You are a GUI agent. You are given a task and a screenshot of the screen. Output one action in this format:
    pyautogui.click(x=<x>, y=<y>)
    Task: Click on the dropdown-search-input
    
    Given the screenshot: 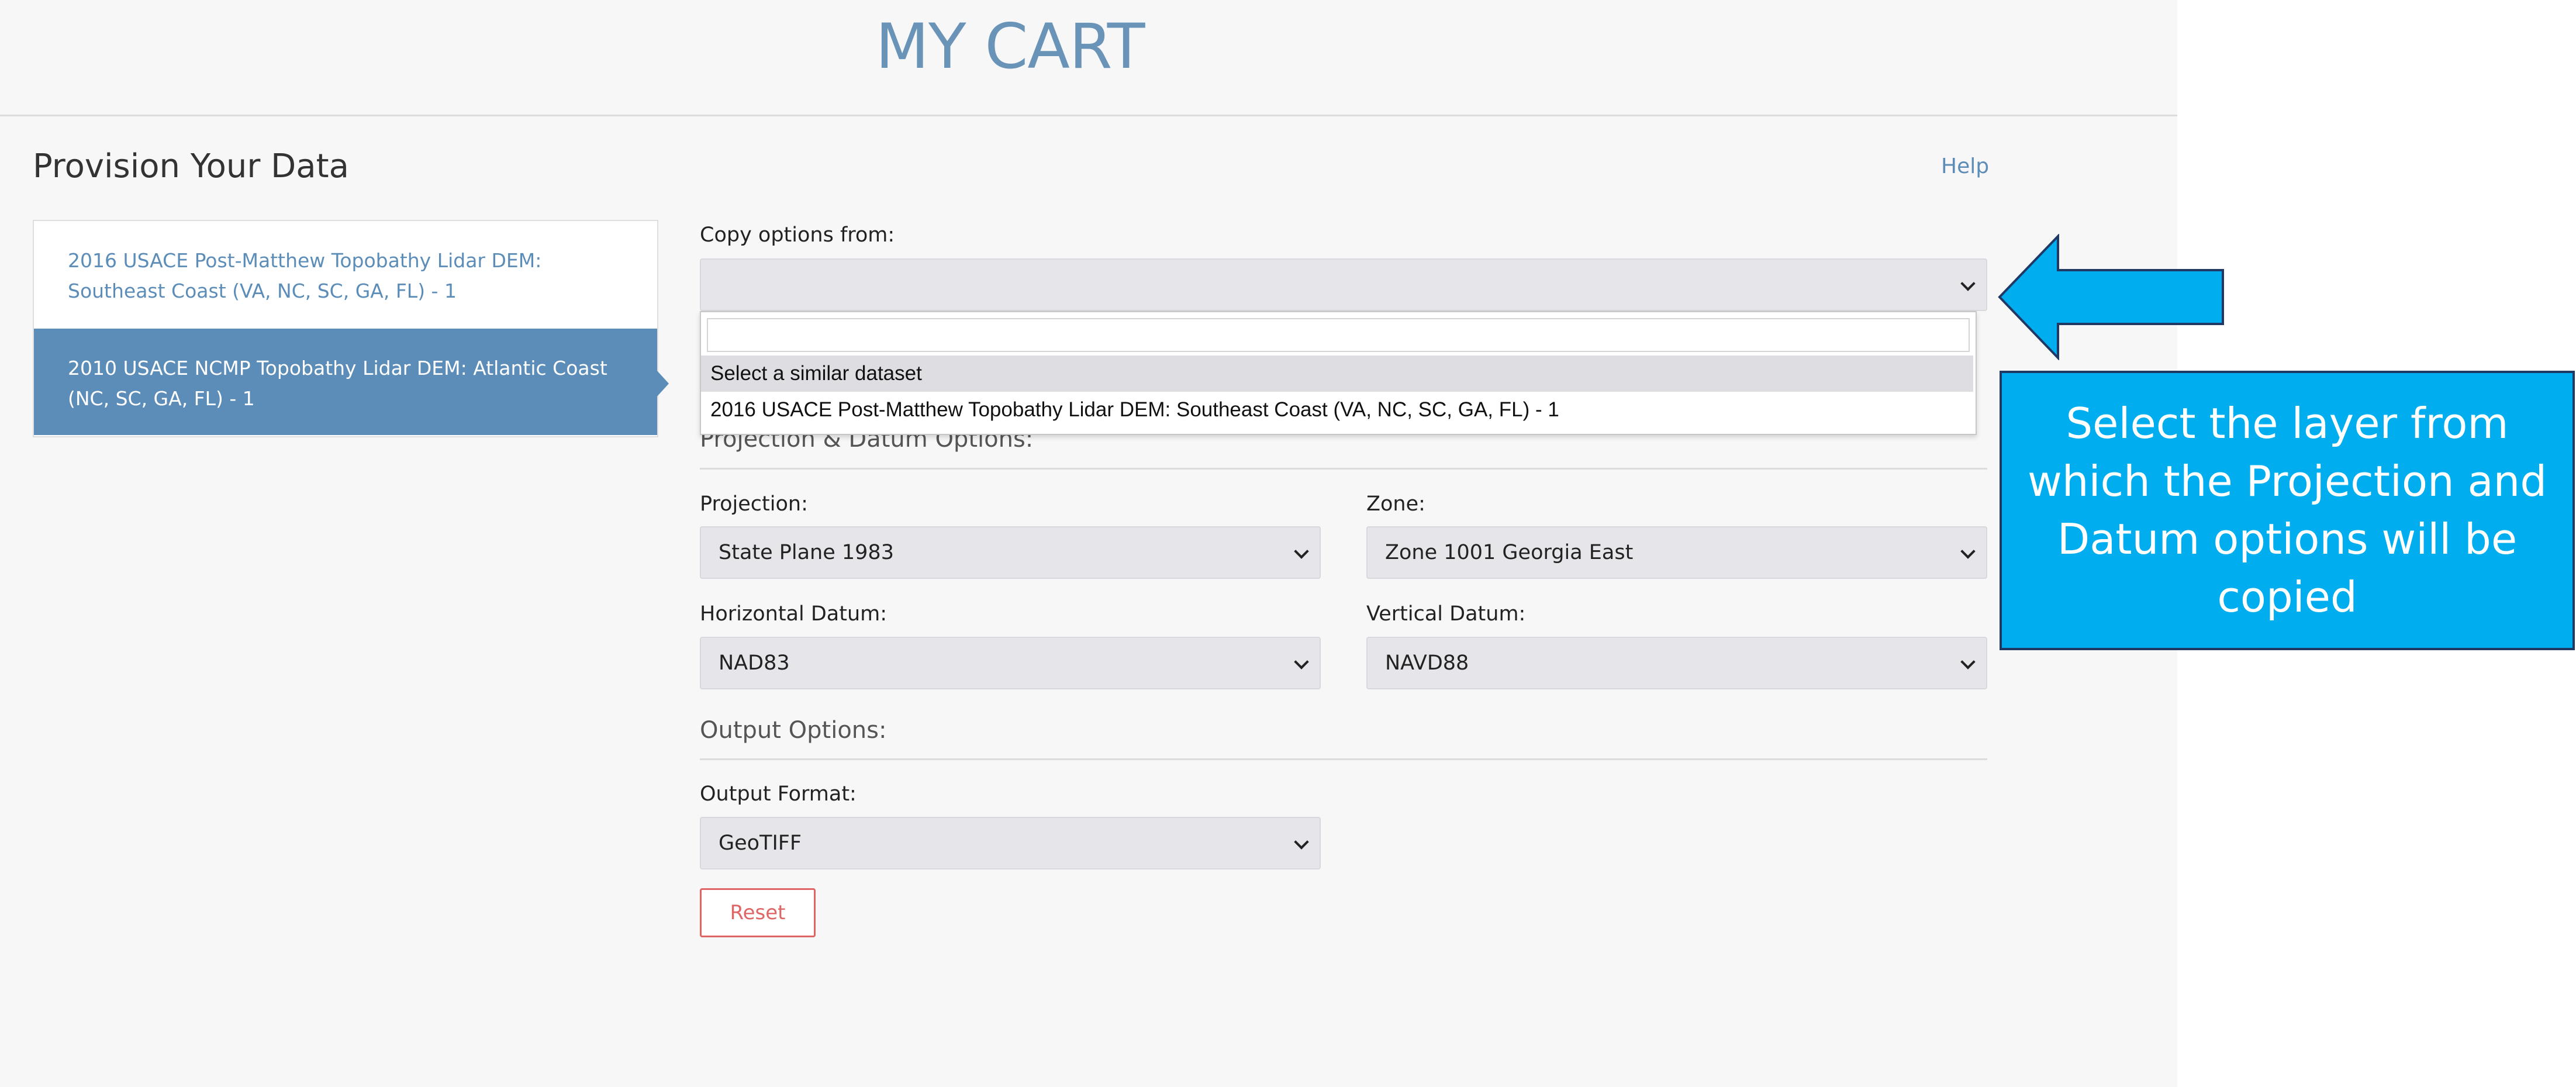 What is the action you would take?
    pyautogui.click(x=1338, y=335)
    